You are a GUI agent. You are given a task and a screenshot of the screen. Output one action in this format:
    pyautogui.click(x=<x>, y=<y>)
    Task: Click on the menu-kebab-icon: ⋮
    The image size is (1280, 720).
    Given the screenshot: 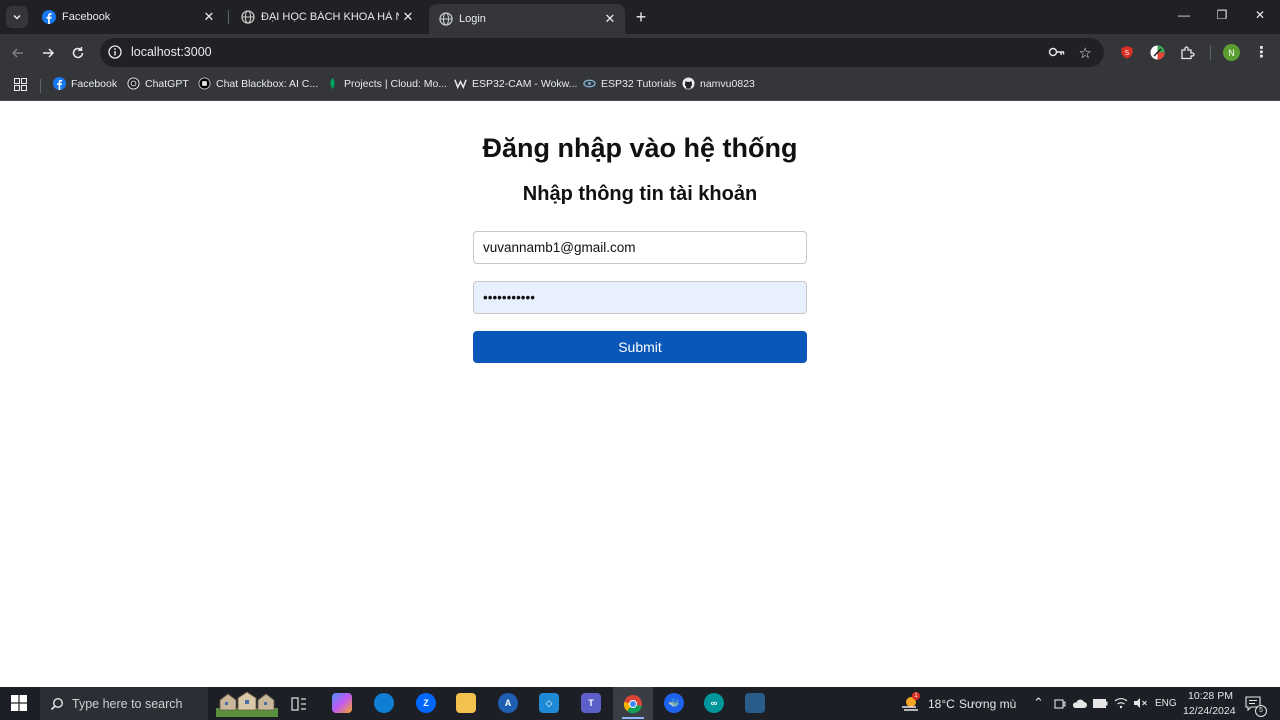 What is the action you would take?
    pyautogui.click(x=1261, y=52)
    